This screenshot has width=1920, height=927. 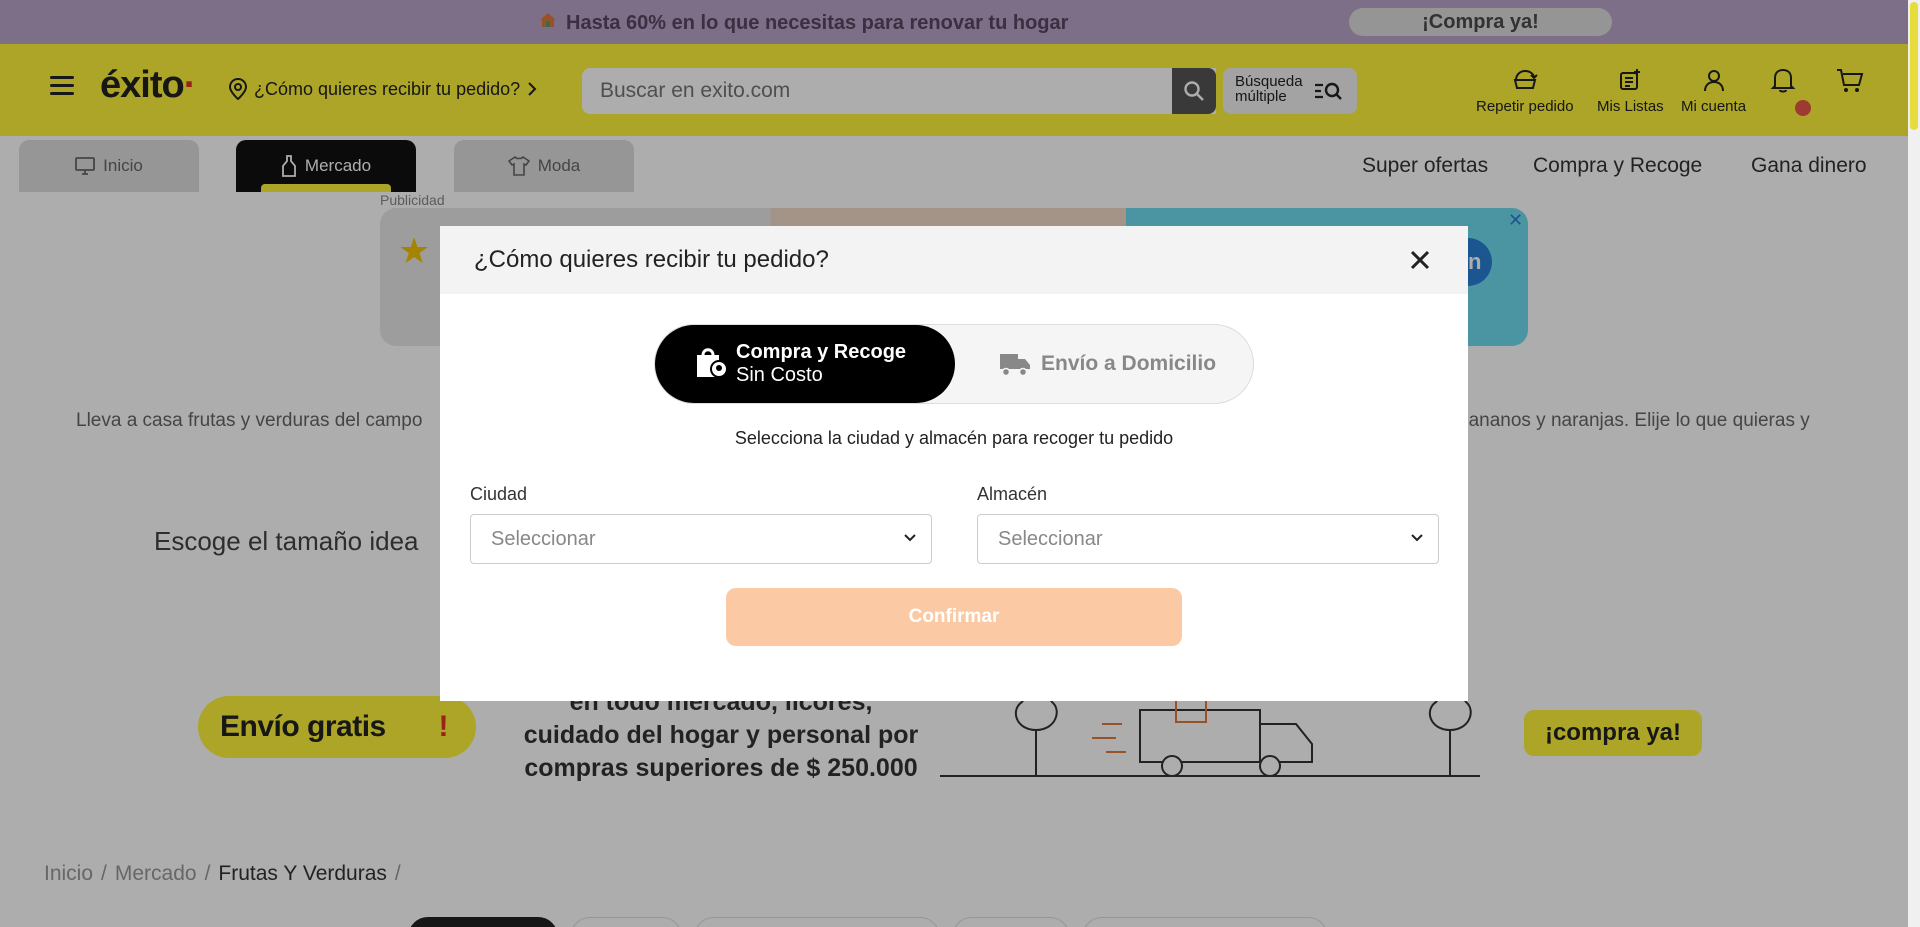 I want to click on scrollbar, so click(x=1914, y=463).